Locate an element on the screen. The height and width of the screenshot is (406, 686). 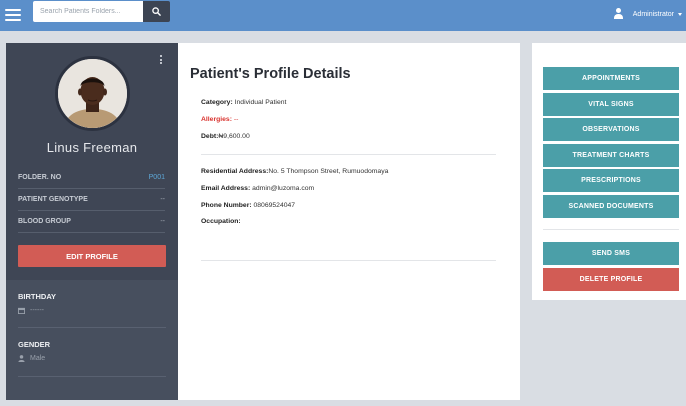
occupation-field: Occupation: is located at coordinates (221, 221).